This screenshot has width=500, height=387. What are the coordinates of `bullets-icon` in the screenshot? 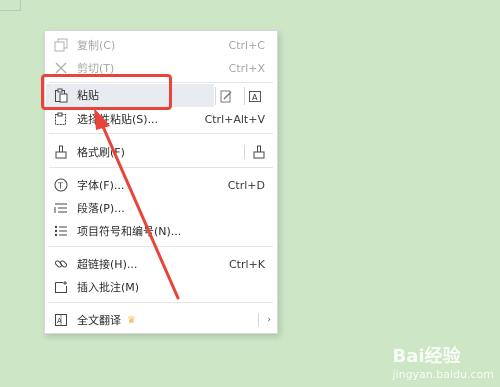 It's located at (61, 231).